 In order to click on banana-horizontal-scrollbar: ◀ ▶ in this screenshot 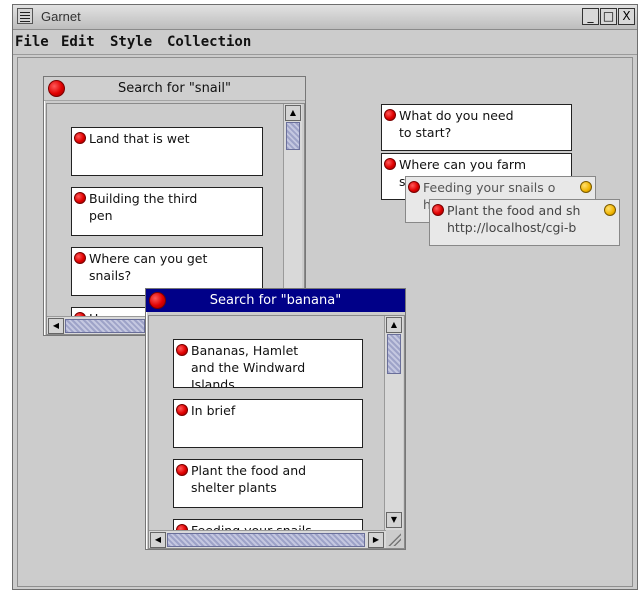, I will do `click(267, 539)`.